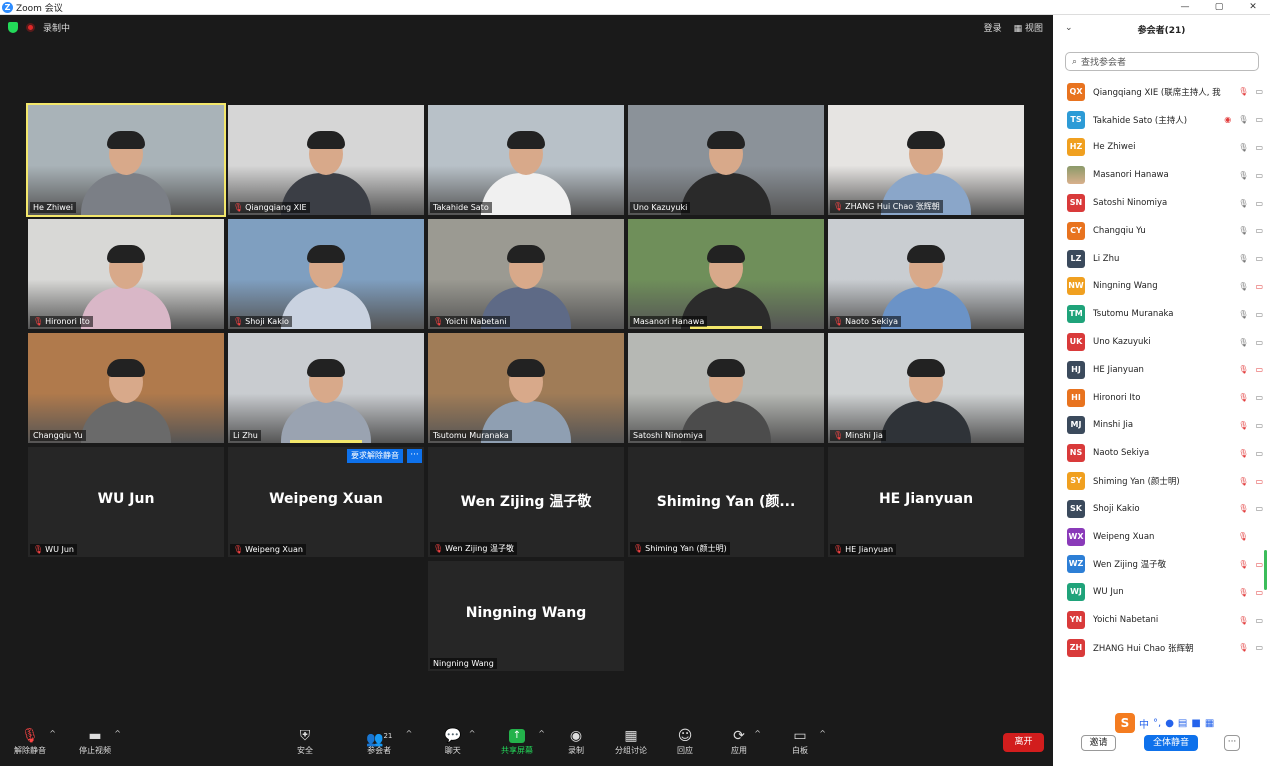 Image resolution: width=1270 pixels, height=766 pixels. What do you see at coordinates (375, 456) in the screenshot?
I see `ask-unmute-button: 要求解除静音` at bounding box center [375, 456].